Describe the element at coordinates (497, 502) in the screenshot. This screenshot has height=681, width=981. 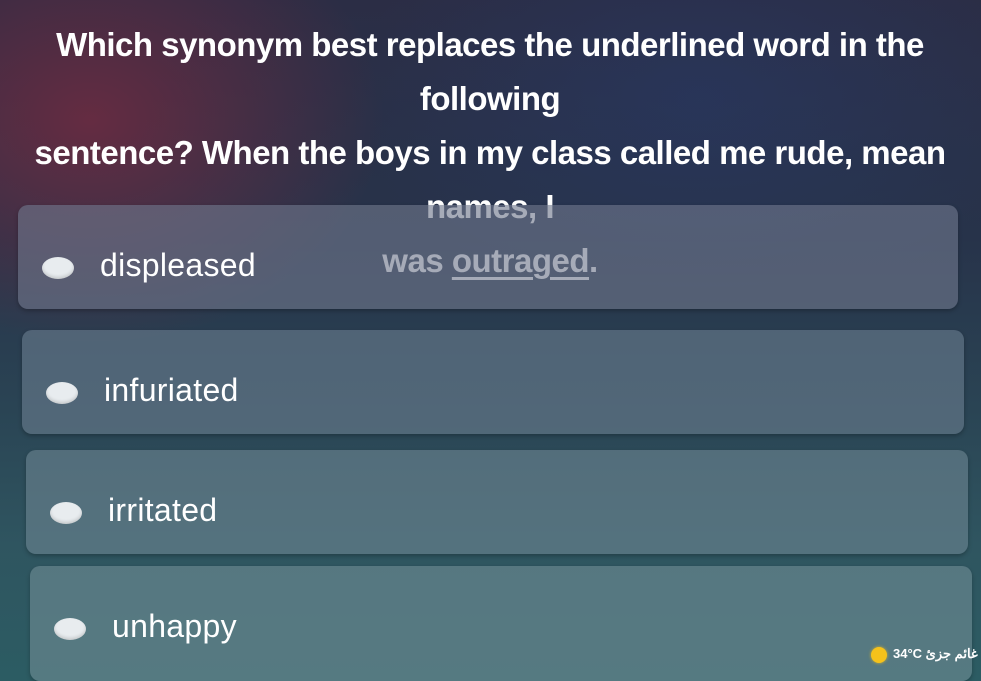
I see `answer-option-irritated: irritated` at that location.